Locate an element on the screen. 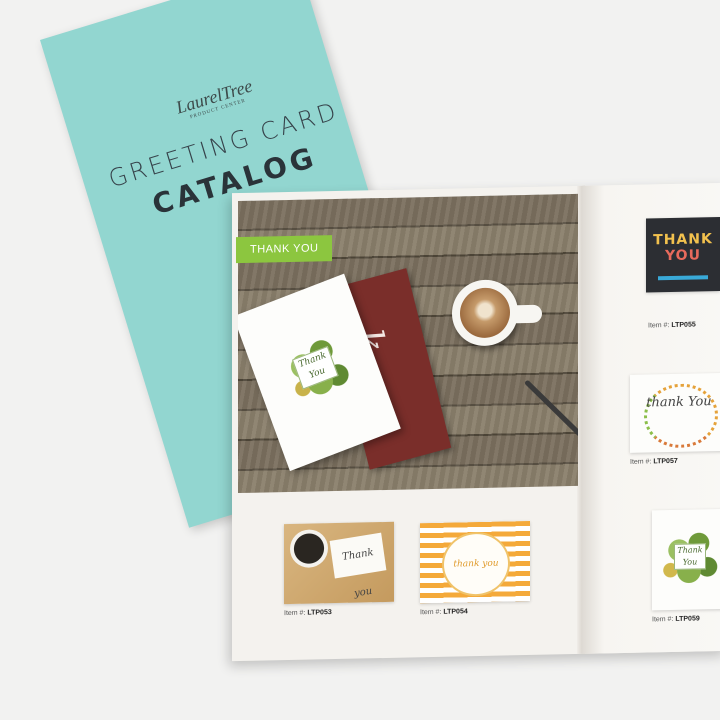 The image size is (720, 720). product-image-ltp054: thank you is located at coordinates (475, 562).